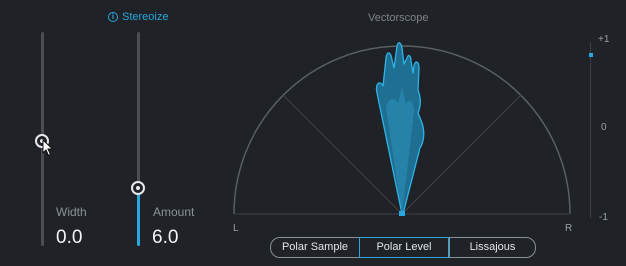 The height and width of the screenshot is (266, 626). What do you see at coordinates (113, 17) in the screenshot?
I see `info-icon: i` at bounding box center [113, 17].